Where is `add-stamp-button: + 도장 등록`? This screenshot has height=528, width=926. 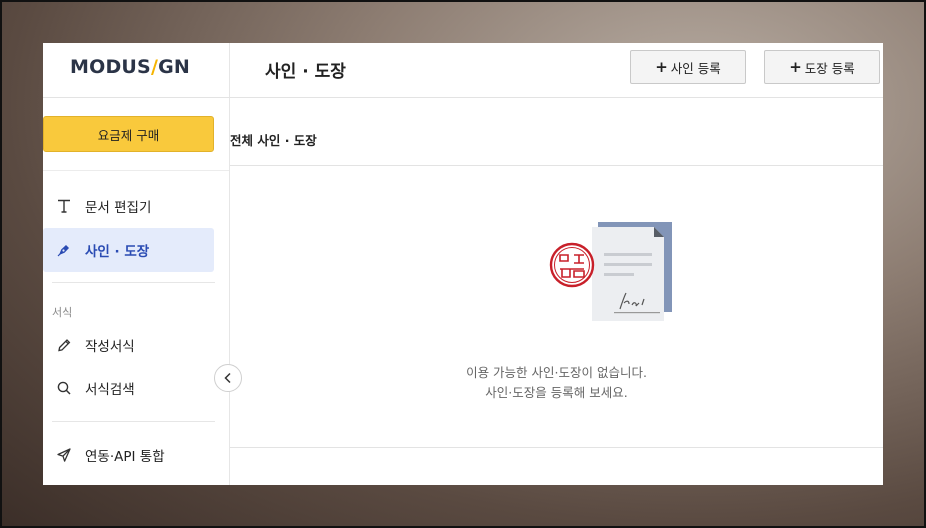
add-stamp-button: + 도장 등록 is located at coordinates (822, 67).